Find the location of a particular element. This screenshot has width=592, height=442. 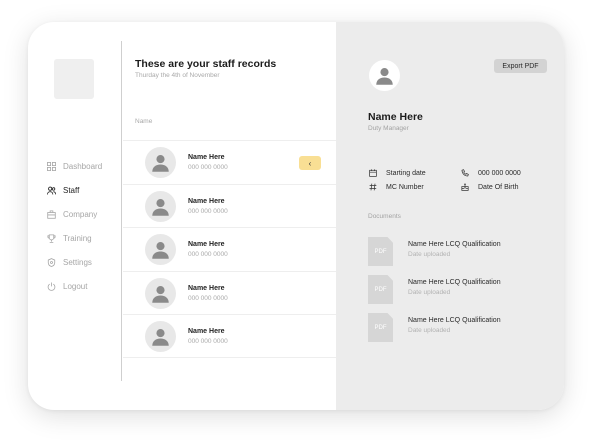

sidebar-item-label: Settings is located at coordinates (77, 262).